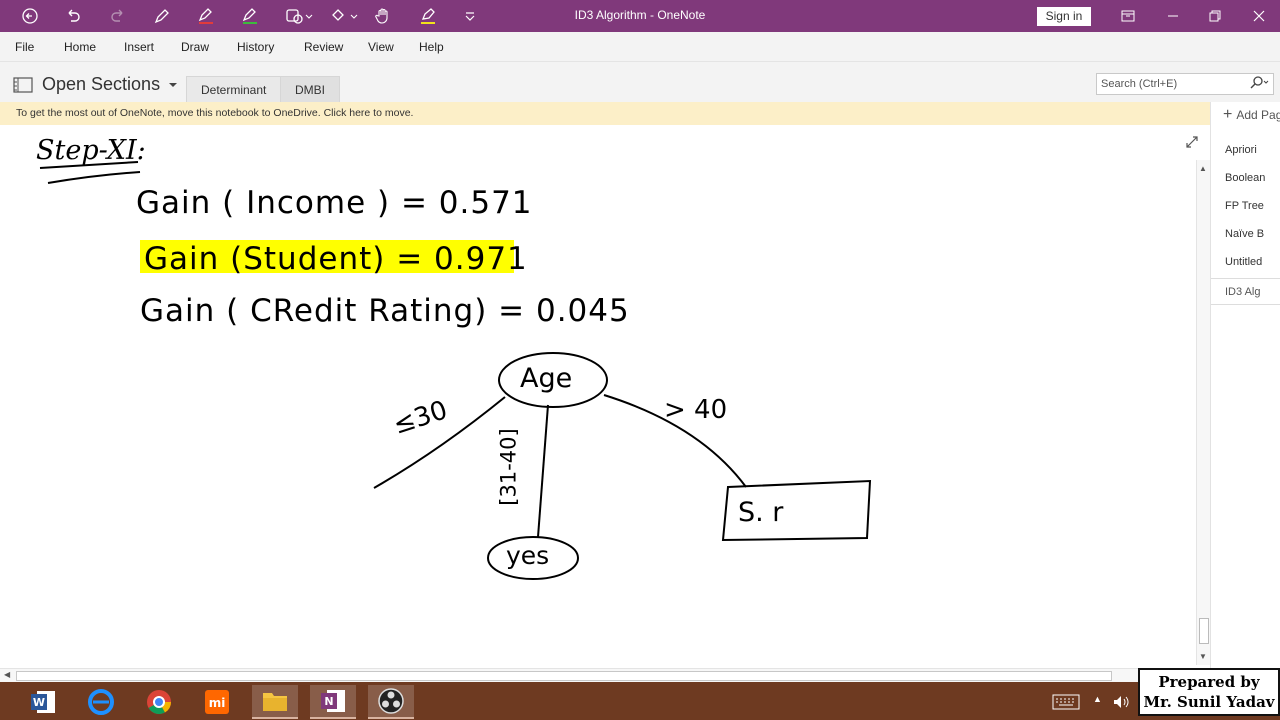 The image size is (1280, 720). I want to click on plus-icon: +, so click(1228, 114).